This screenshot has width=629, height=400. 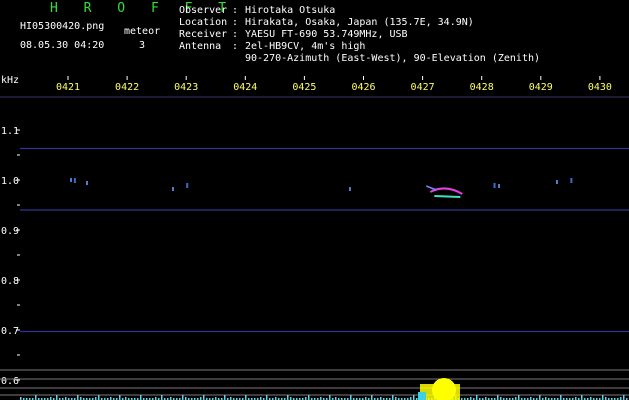 I want to click on freq-tick-label: 1.1, so click(x=10, y=131).